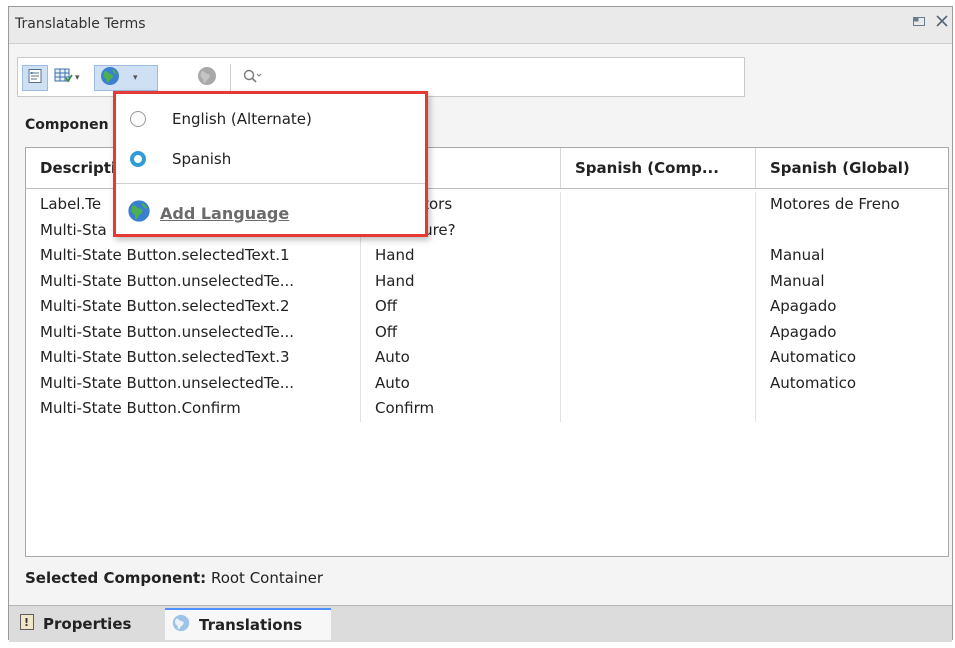 The width and height of the screenshot is (955, 648). I want to click on cell-default: Confirm, so click(461, 409).